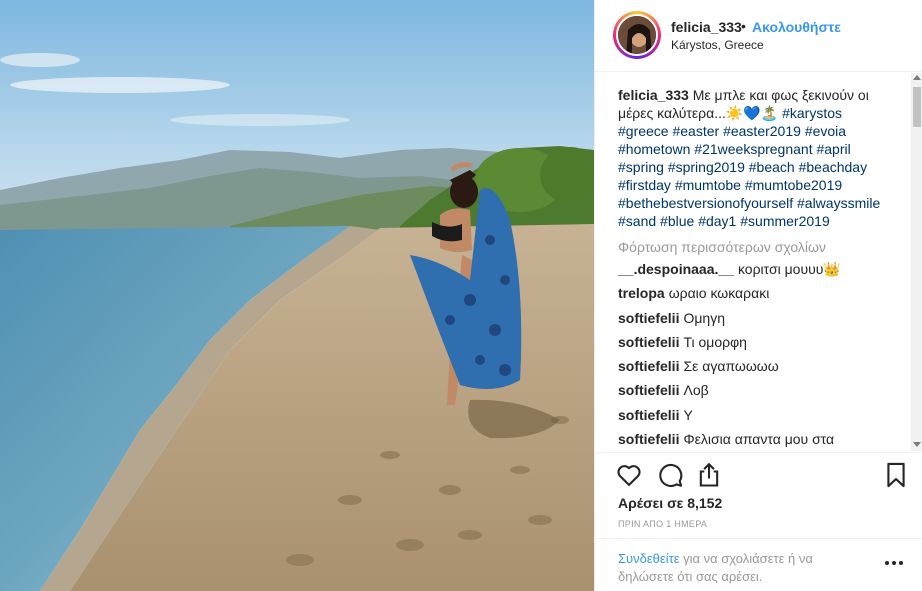  I want to click on comment-button, so click(670, 475).